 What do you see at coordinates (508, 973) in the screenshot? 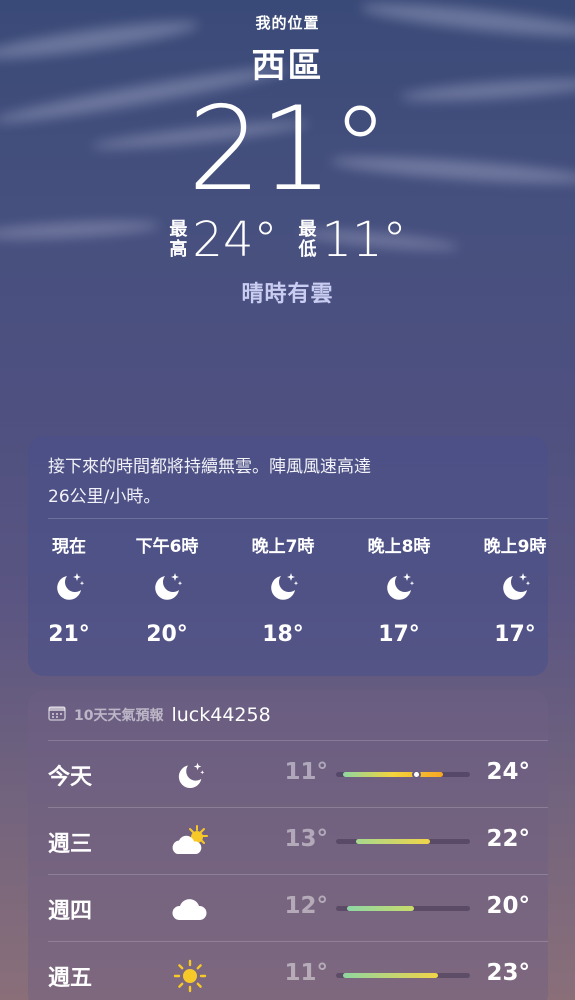
I see `day-high-temp: 23°` at bounding box center [508, 973].